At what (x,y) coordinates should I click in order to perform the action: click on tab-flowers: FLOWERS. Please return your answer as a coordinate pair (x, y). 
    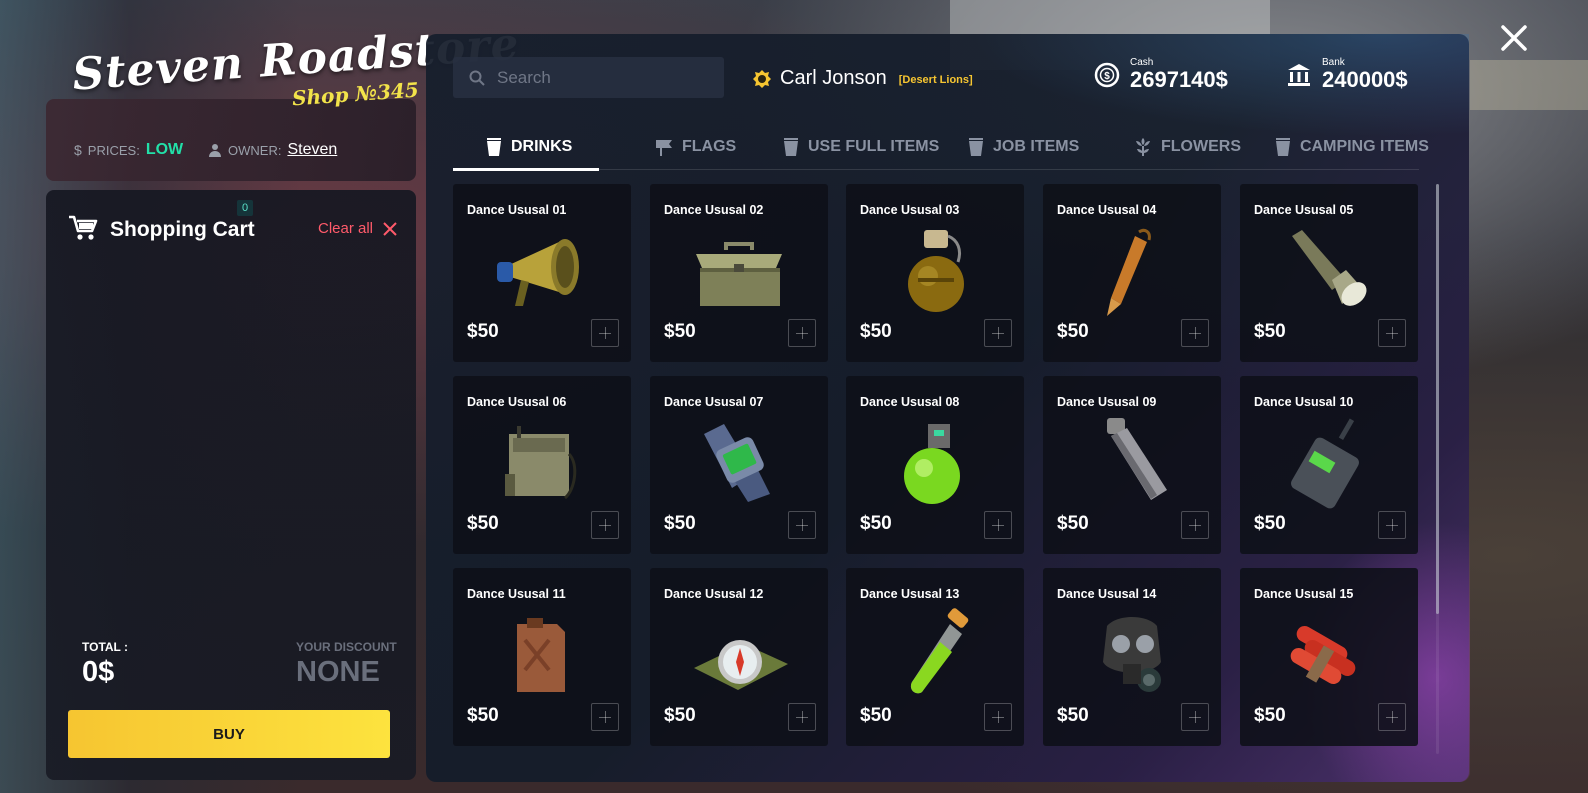
    Looking at the image, I should click on (1188, 146).